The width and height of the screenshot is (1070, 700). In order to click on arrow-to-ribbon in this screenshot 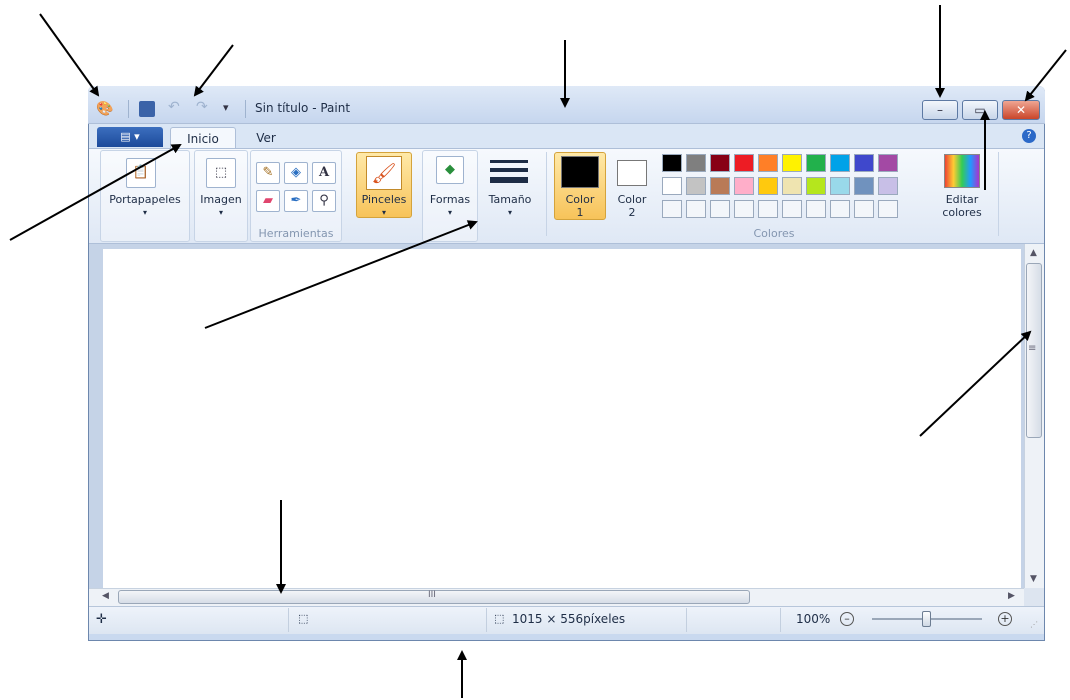, I will do `click(341, 274)`.